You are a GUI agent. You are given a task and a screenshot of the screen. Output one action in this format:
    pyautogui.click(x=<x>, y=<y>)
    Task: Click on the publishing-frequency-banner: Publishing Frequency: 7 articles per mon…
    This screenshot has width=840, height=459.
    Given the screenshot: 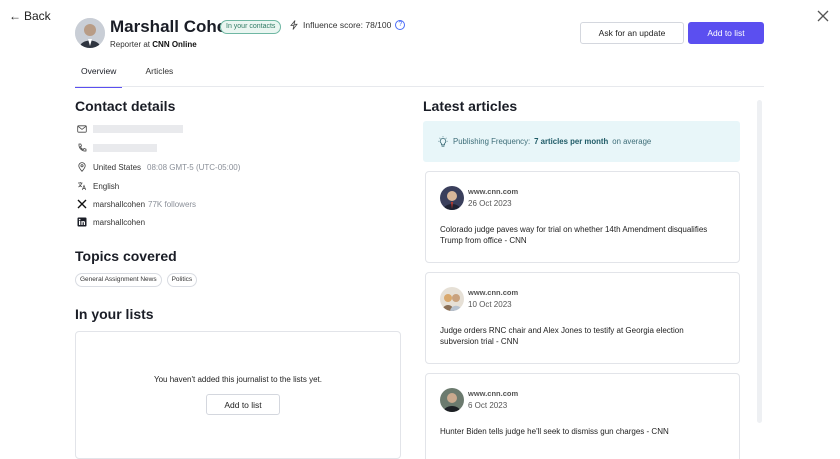 What is the action you would take?
    pyautogui.click(x=581, y=141)
    